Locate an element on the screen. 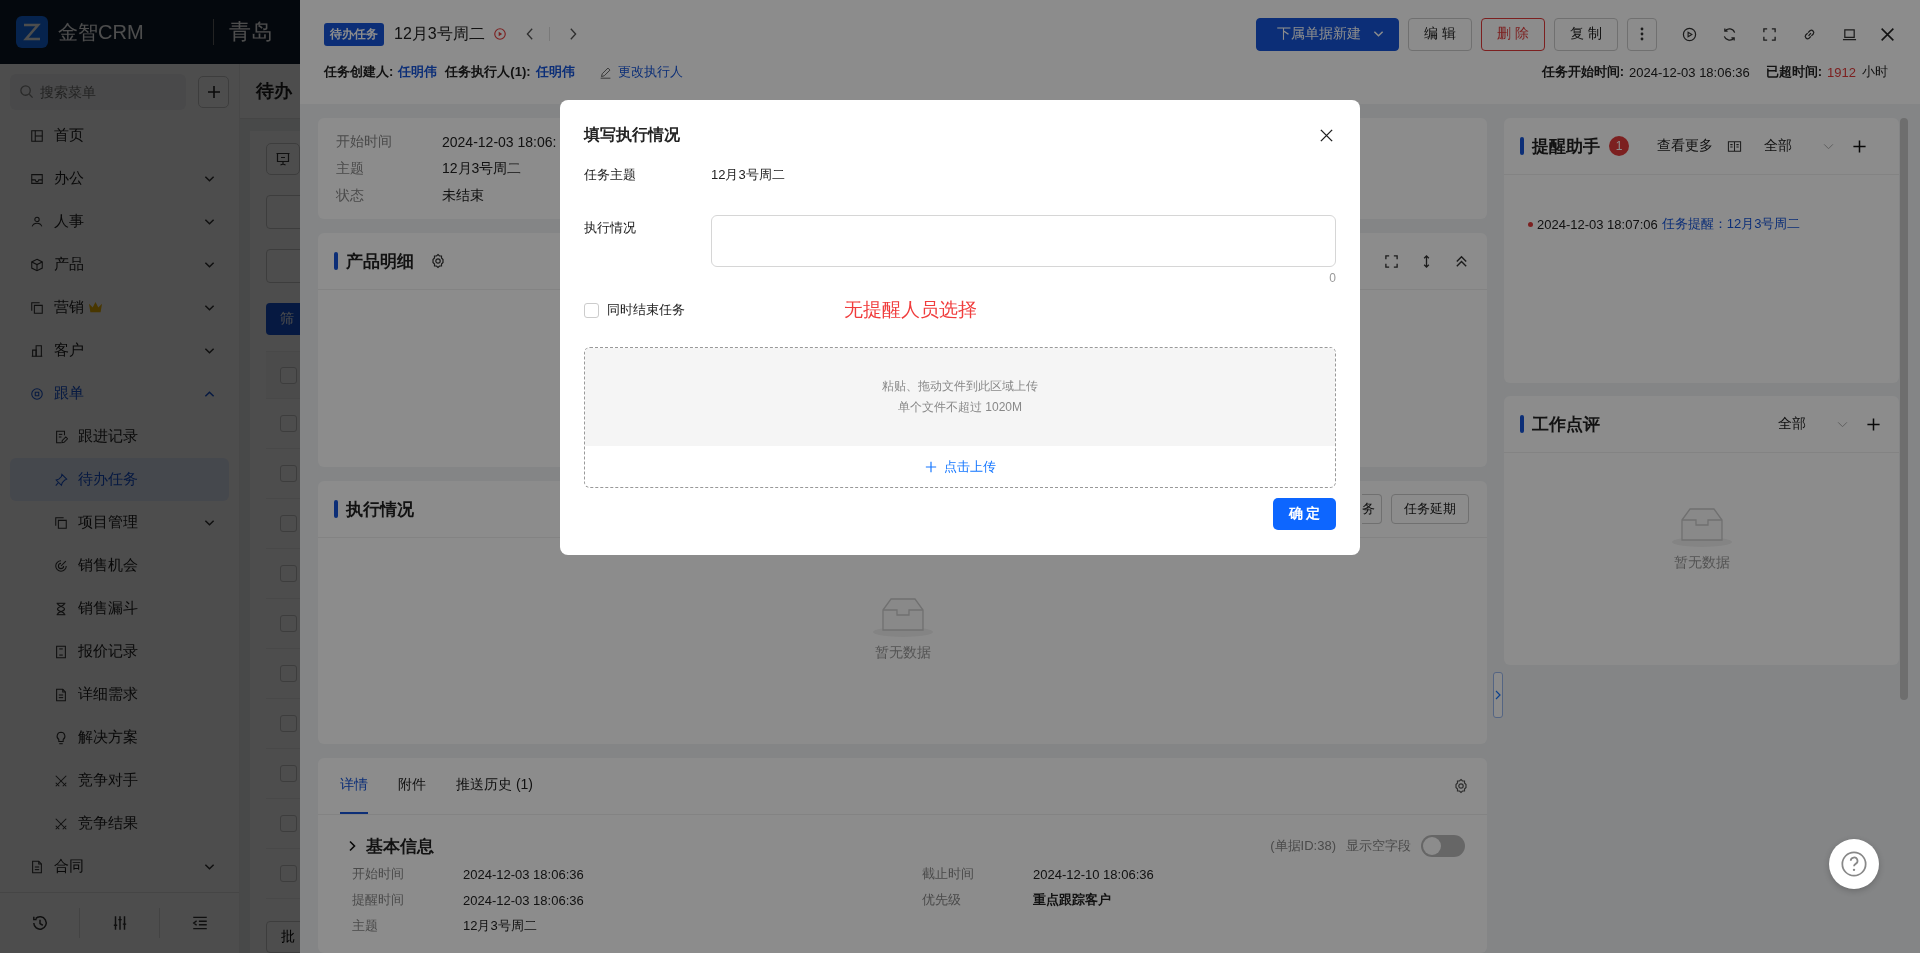  presentation-icon is located at coordinates (283, 159).